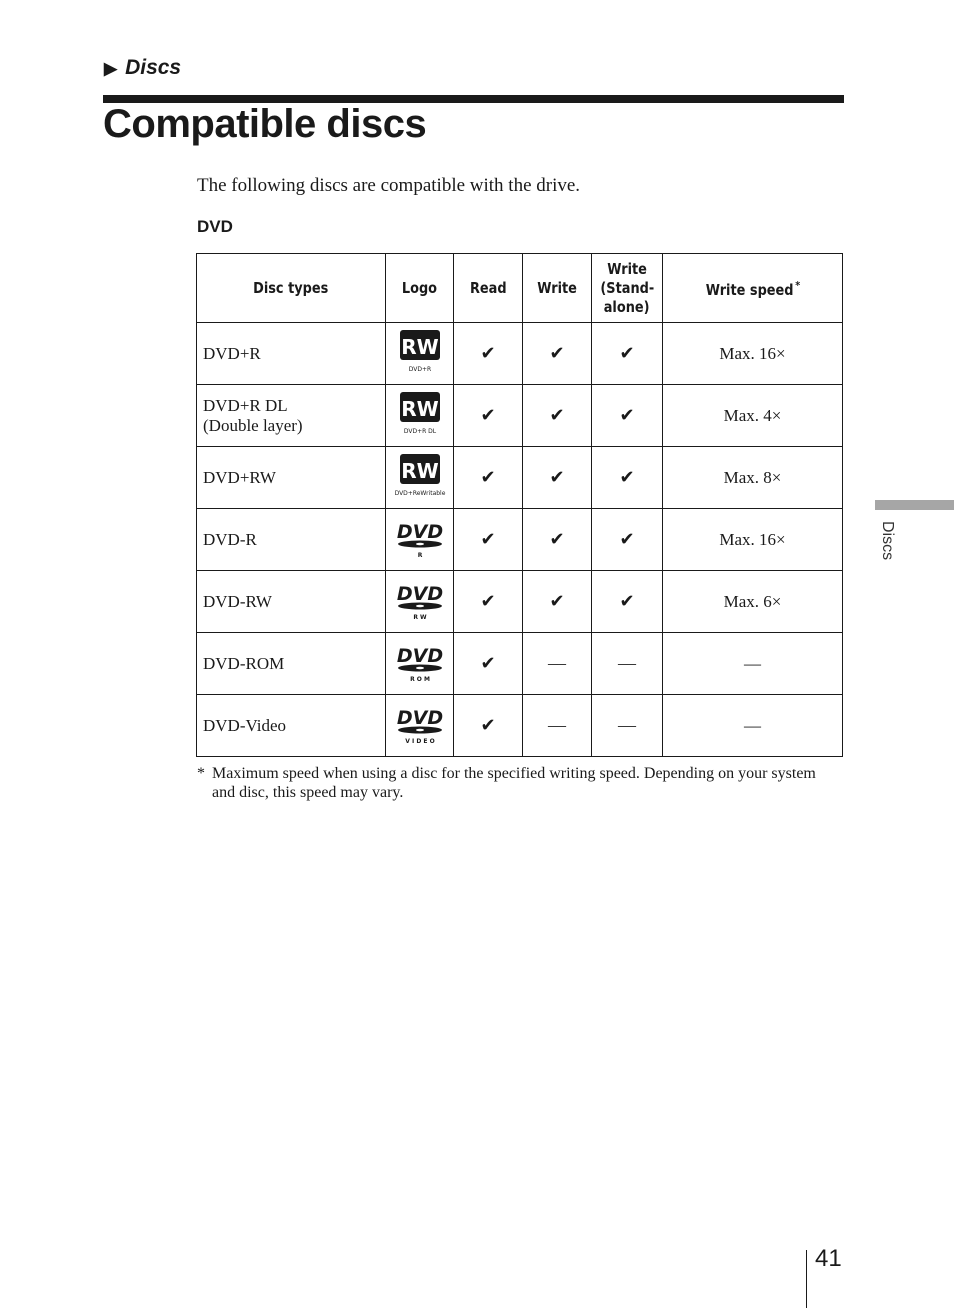  I want to click on svg-text: V I D E O, so click(419, 741).